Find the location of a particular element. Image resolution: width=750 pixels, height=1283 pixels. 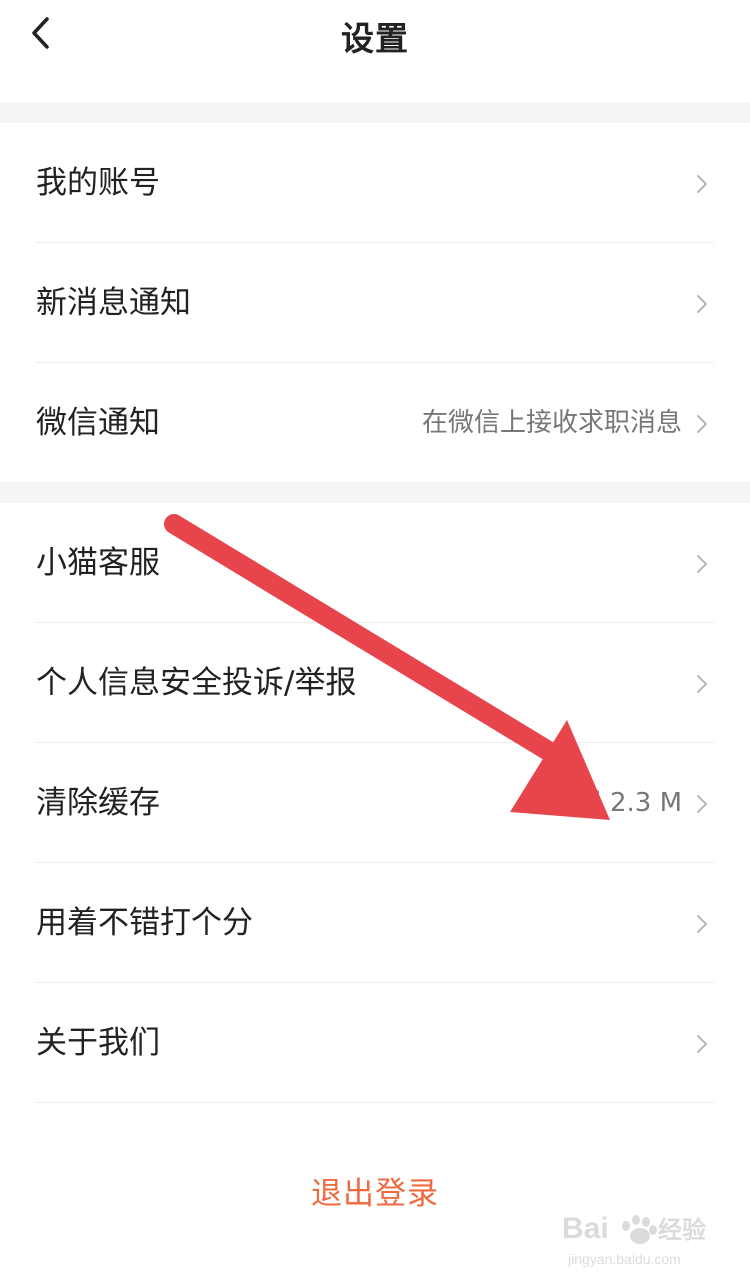

svg-text: jingyan.baidu.com is located at coordinates (624, 1259).